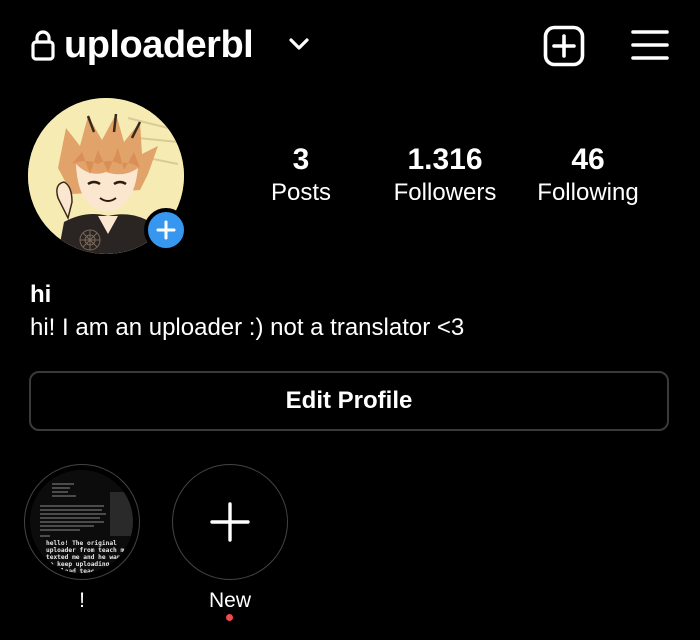 This screenshot has width=700, height=640. I want to click on posts-stat: 3 Posts, so click(301, 175).